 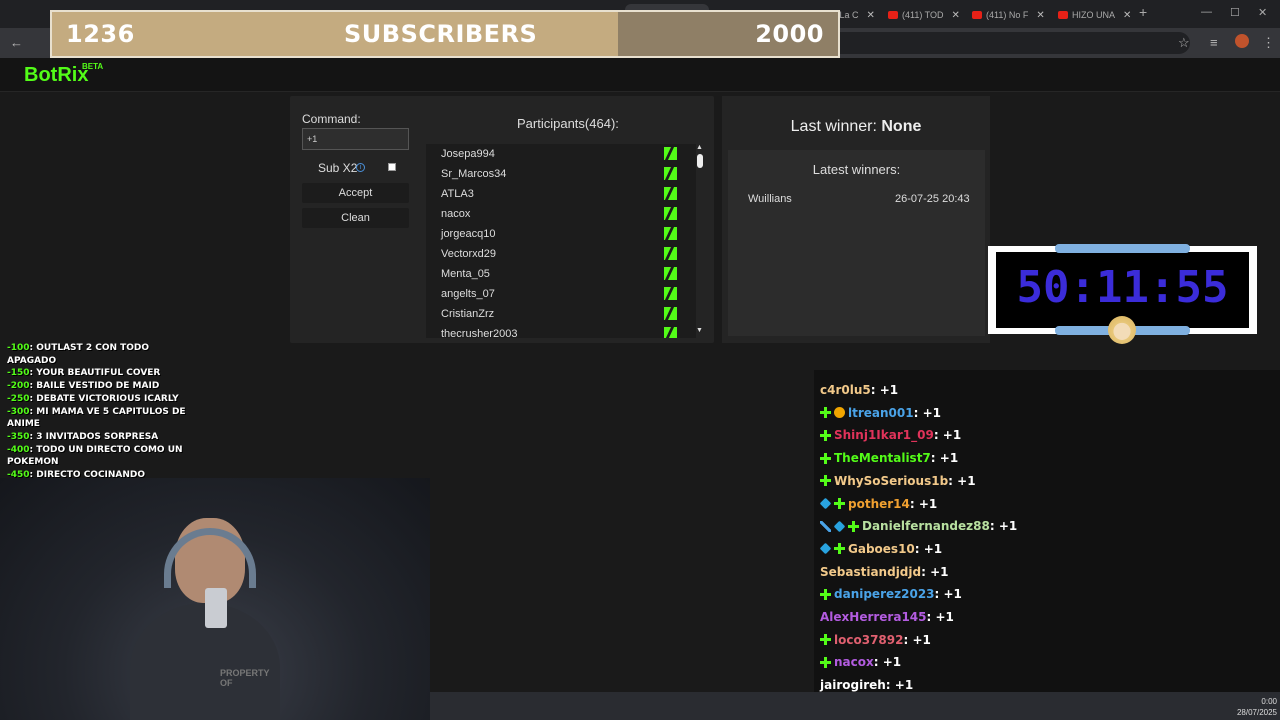 I want to click on tab-label: (411) No F, so click(x=1007, y=15).